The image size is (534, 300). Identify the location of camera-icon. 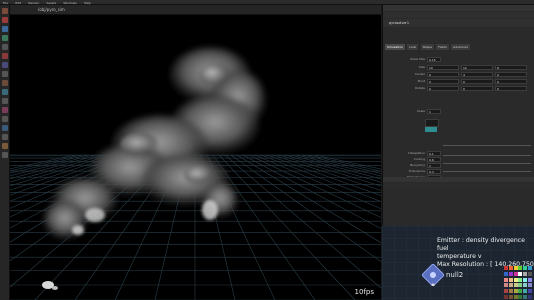
(4, 101).